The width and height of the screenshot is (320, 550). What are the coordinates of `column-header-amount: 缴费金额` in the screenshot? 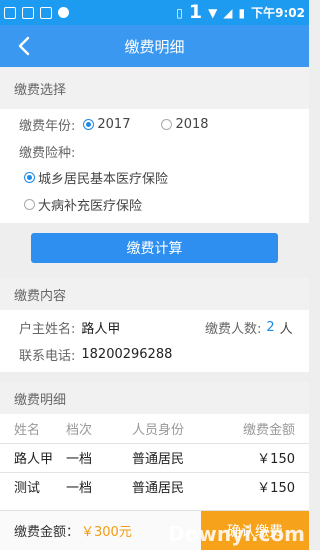 It's located at (268, 430).